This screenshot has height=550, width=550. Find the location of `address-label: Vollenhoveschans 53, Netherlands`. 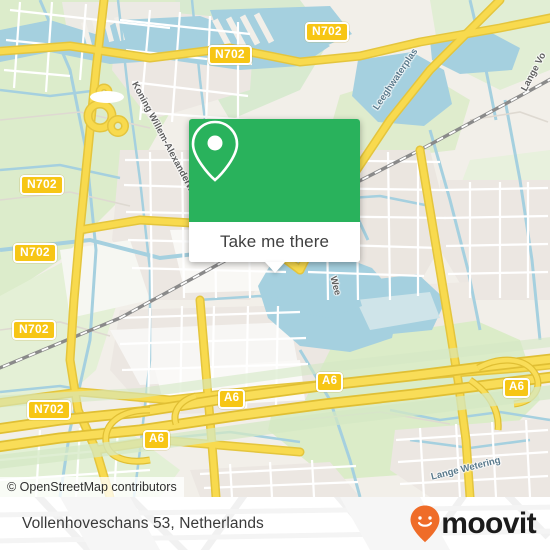

address-label: Vollenhoveschans 53, Netherlands is located at coordinates (143, 523).